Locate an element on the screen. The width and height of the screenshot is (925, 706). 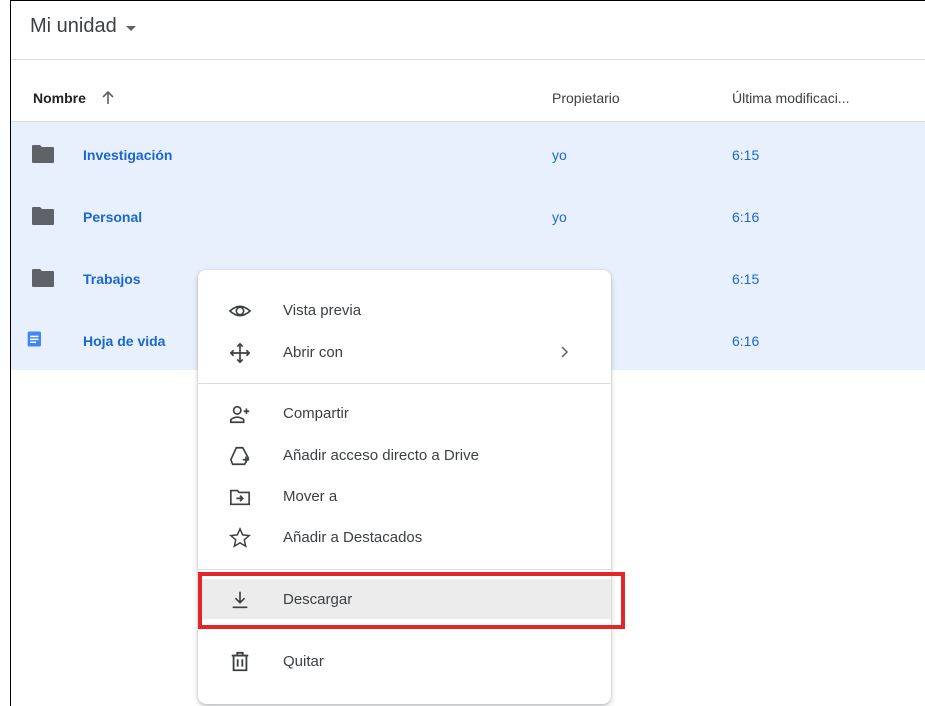
file-name: Investigación is located at coordinates (127, 155).